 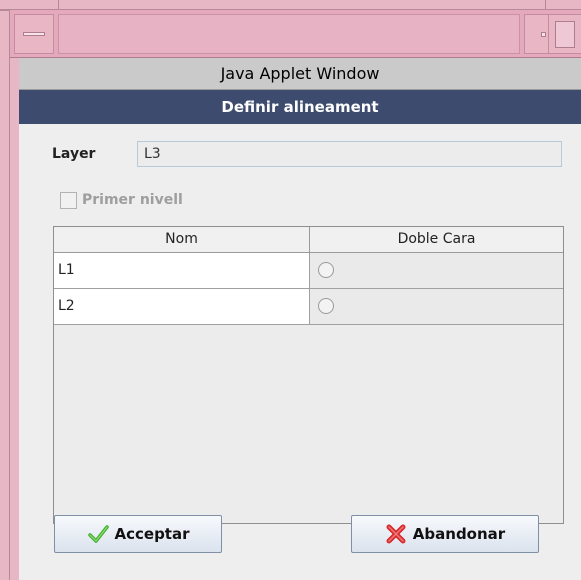 What do you see at coordinates (182, 270) in the screenshot?
I see `cell-nom: L1` at bounding box center [182, 270].